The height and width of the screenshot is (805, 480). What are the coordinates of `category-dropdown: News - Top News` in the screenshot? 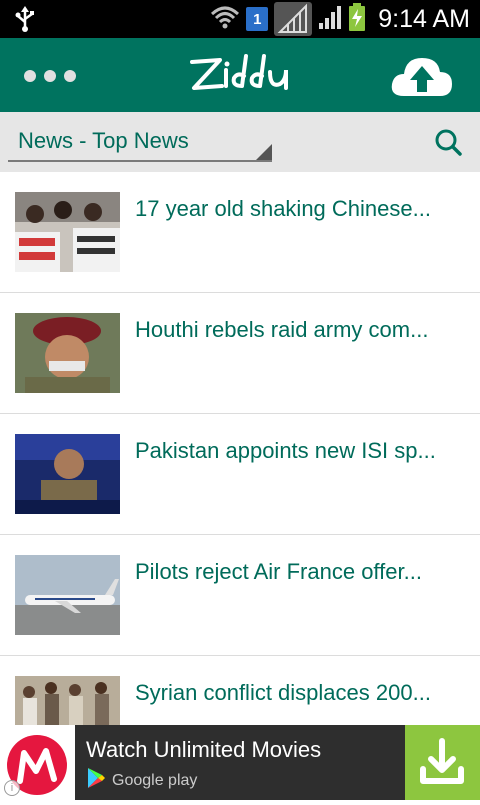 It's located at (140, 143).